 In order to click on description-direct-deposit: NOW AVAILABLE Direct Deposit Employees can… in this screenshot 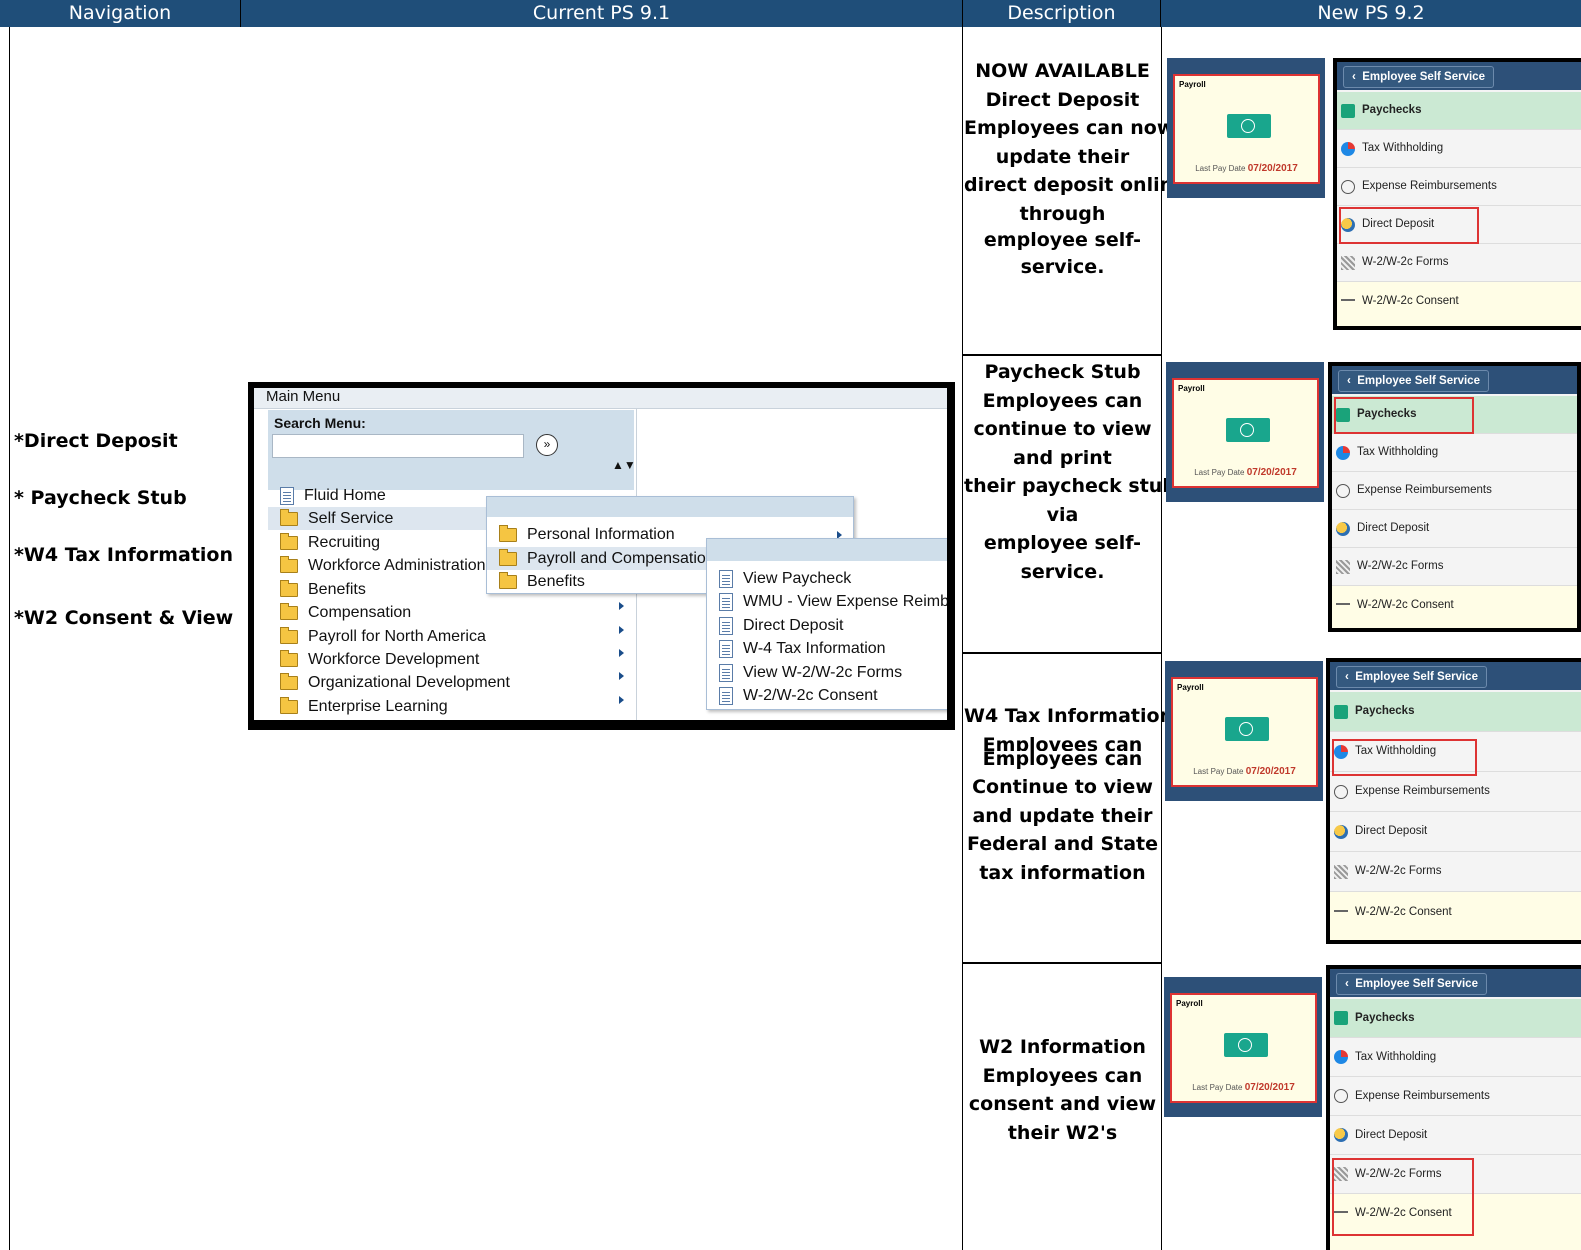, I will do `click(1075, 169)`.